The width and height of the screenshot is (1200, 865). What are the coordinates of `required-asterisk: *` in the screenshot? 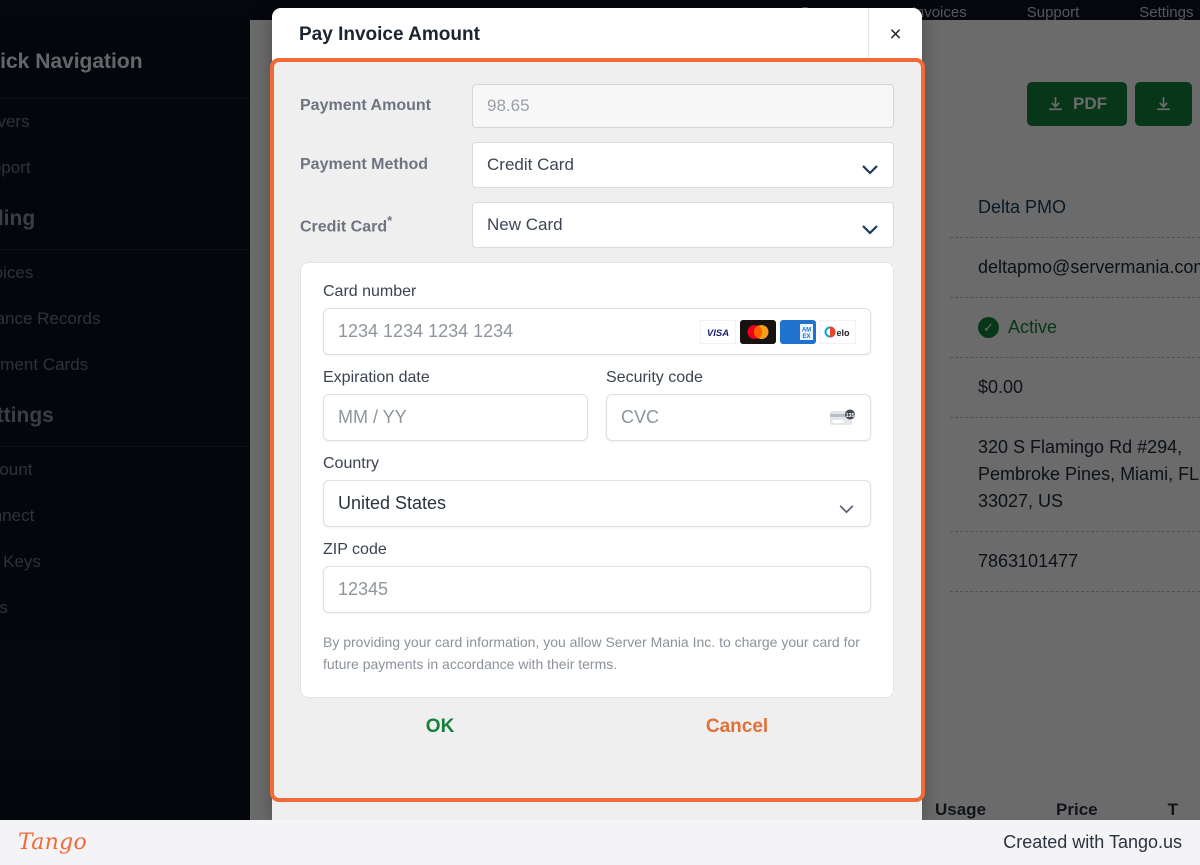 It's located at (390, 221).